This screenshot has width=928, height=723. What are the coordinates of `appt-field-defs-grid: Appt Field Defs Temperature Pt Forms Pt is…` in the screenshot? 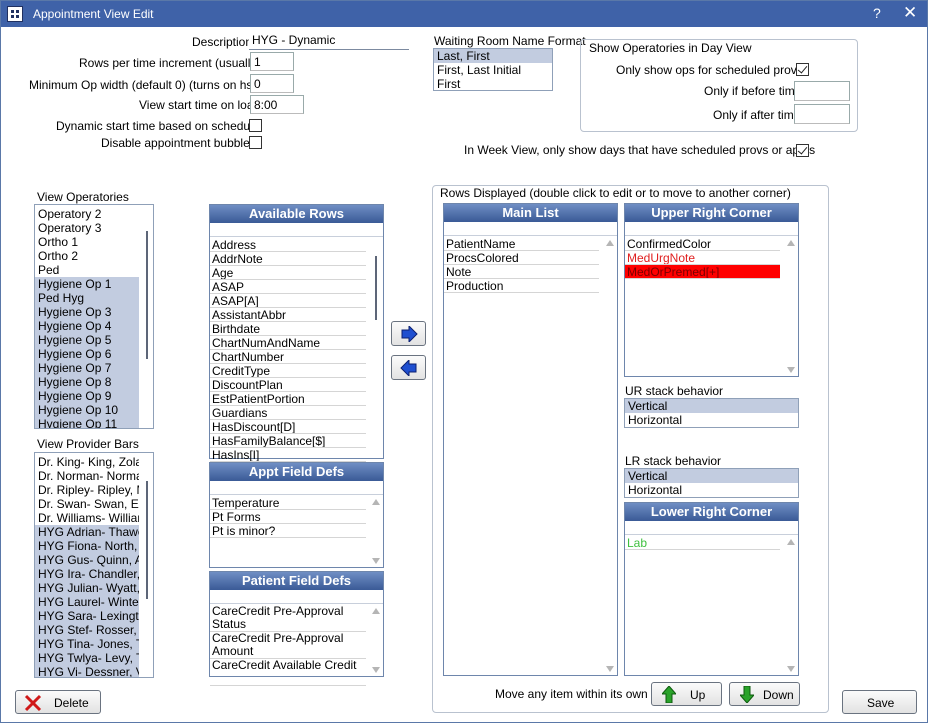 It's located at (296, 515).